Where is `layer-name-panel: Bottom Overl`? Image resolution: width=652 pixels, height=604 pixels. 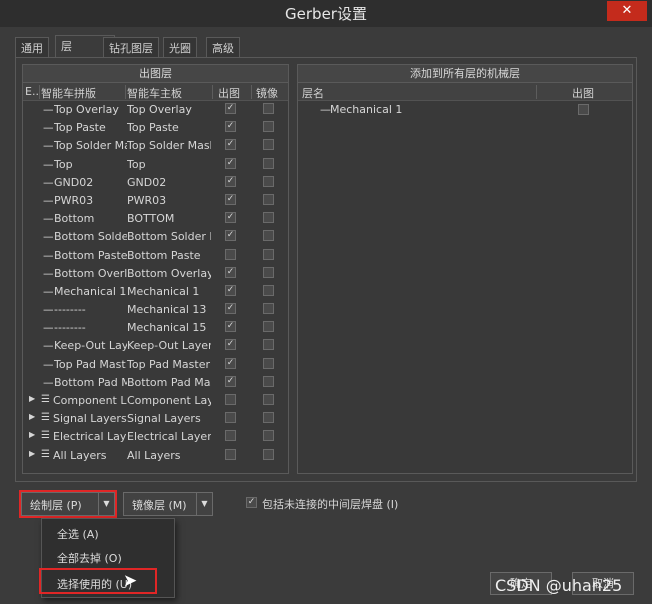
layer-name-panel: Bottom Overl is located at coordinates (90, 273).